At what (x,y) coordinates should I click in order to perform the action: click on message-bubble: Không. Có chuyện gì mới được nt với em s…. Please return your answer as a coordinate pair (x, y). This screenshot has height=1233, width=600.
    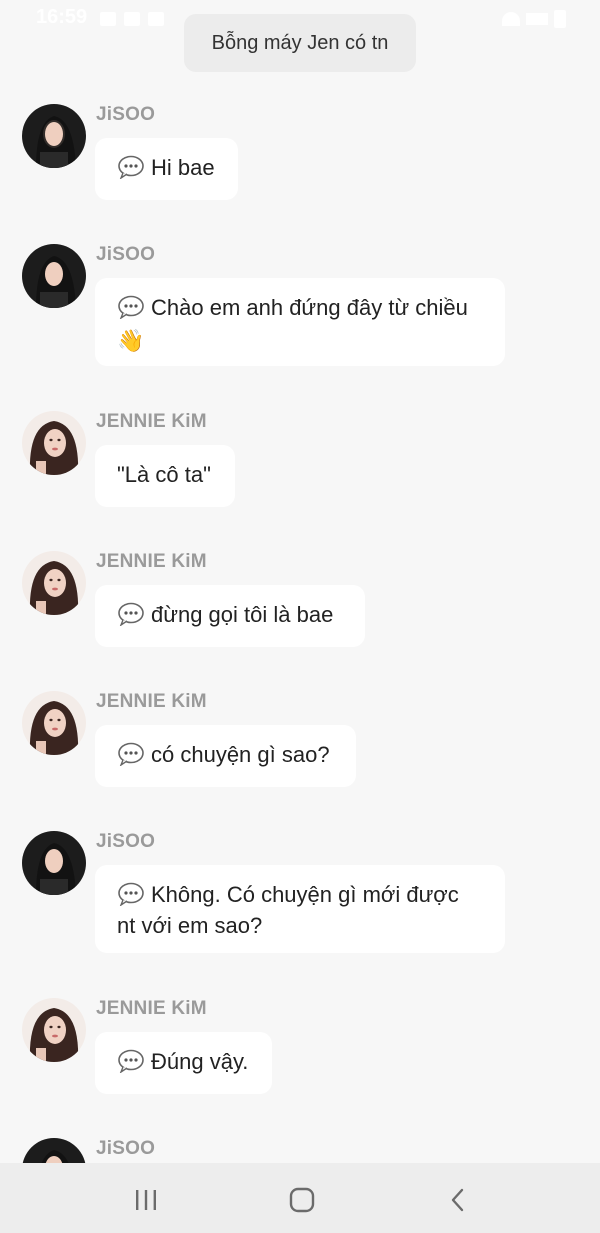
    Looking at the image, I should click on (300, 909).